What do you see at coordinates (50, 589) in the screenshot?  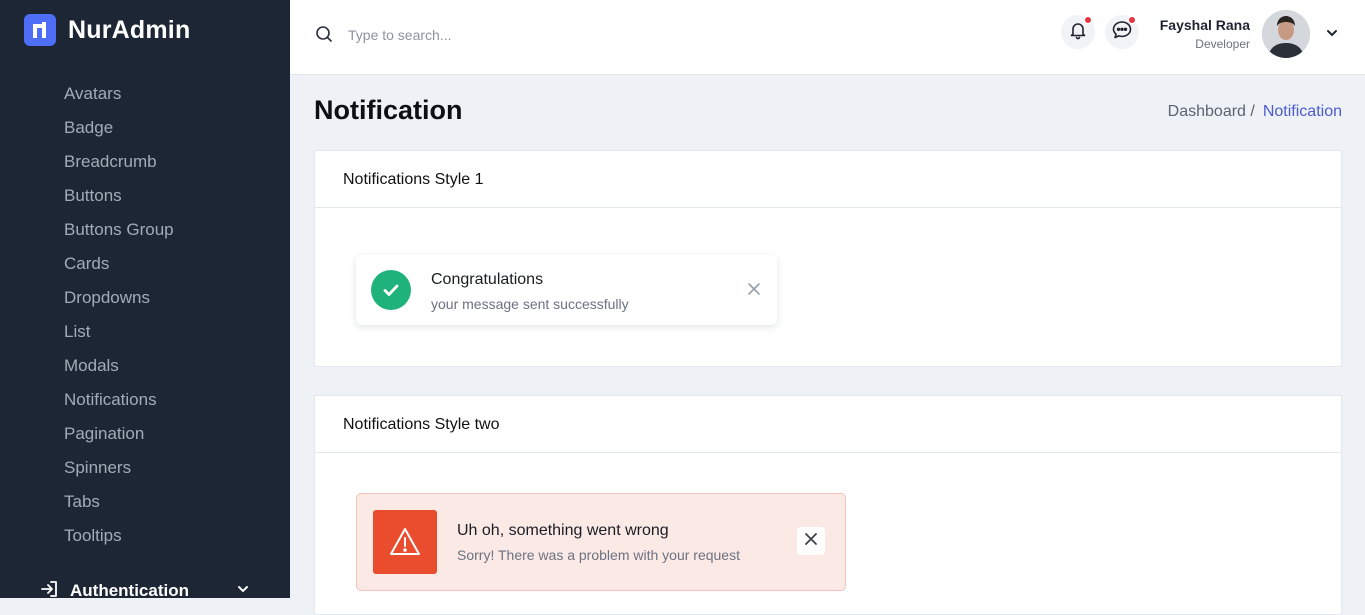 I see `login-icon` at bounding box center [50, 589].